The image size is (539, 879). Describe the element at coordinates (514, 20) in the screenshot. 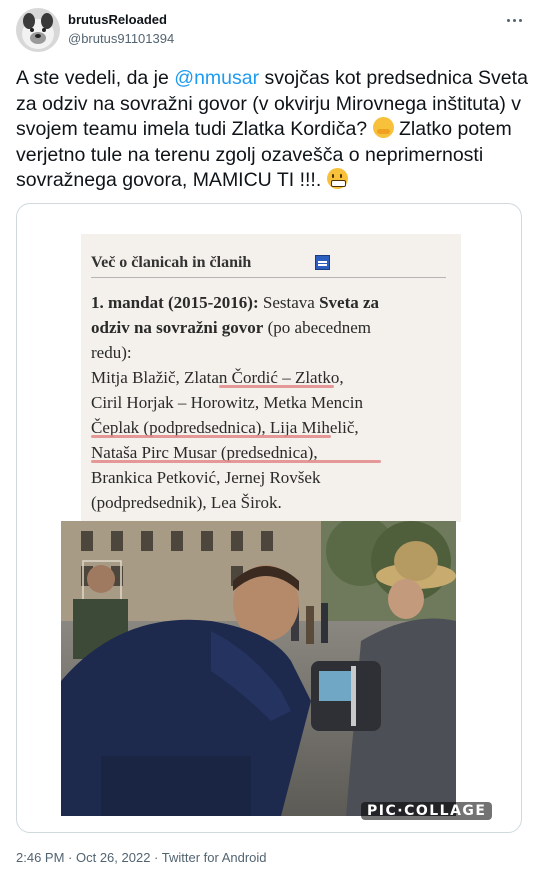

I see `more-options-icon` at that location.